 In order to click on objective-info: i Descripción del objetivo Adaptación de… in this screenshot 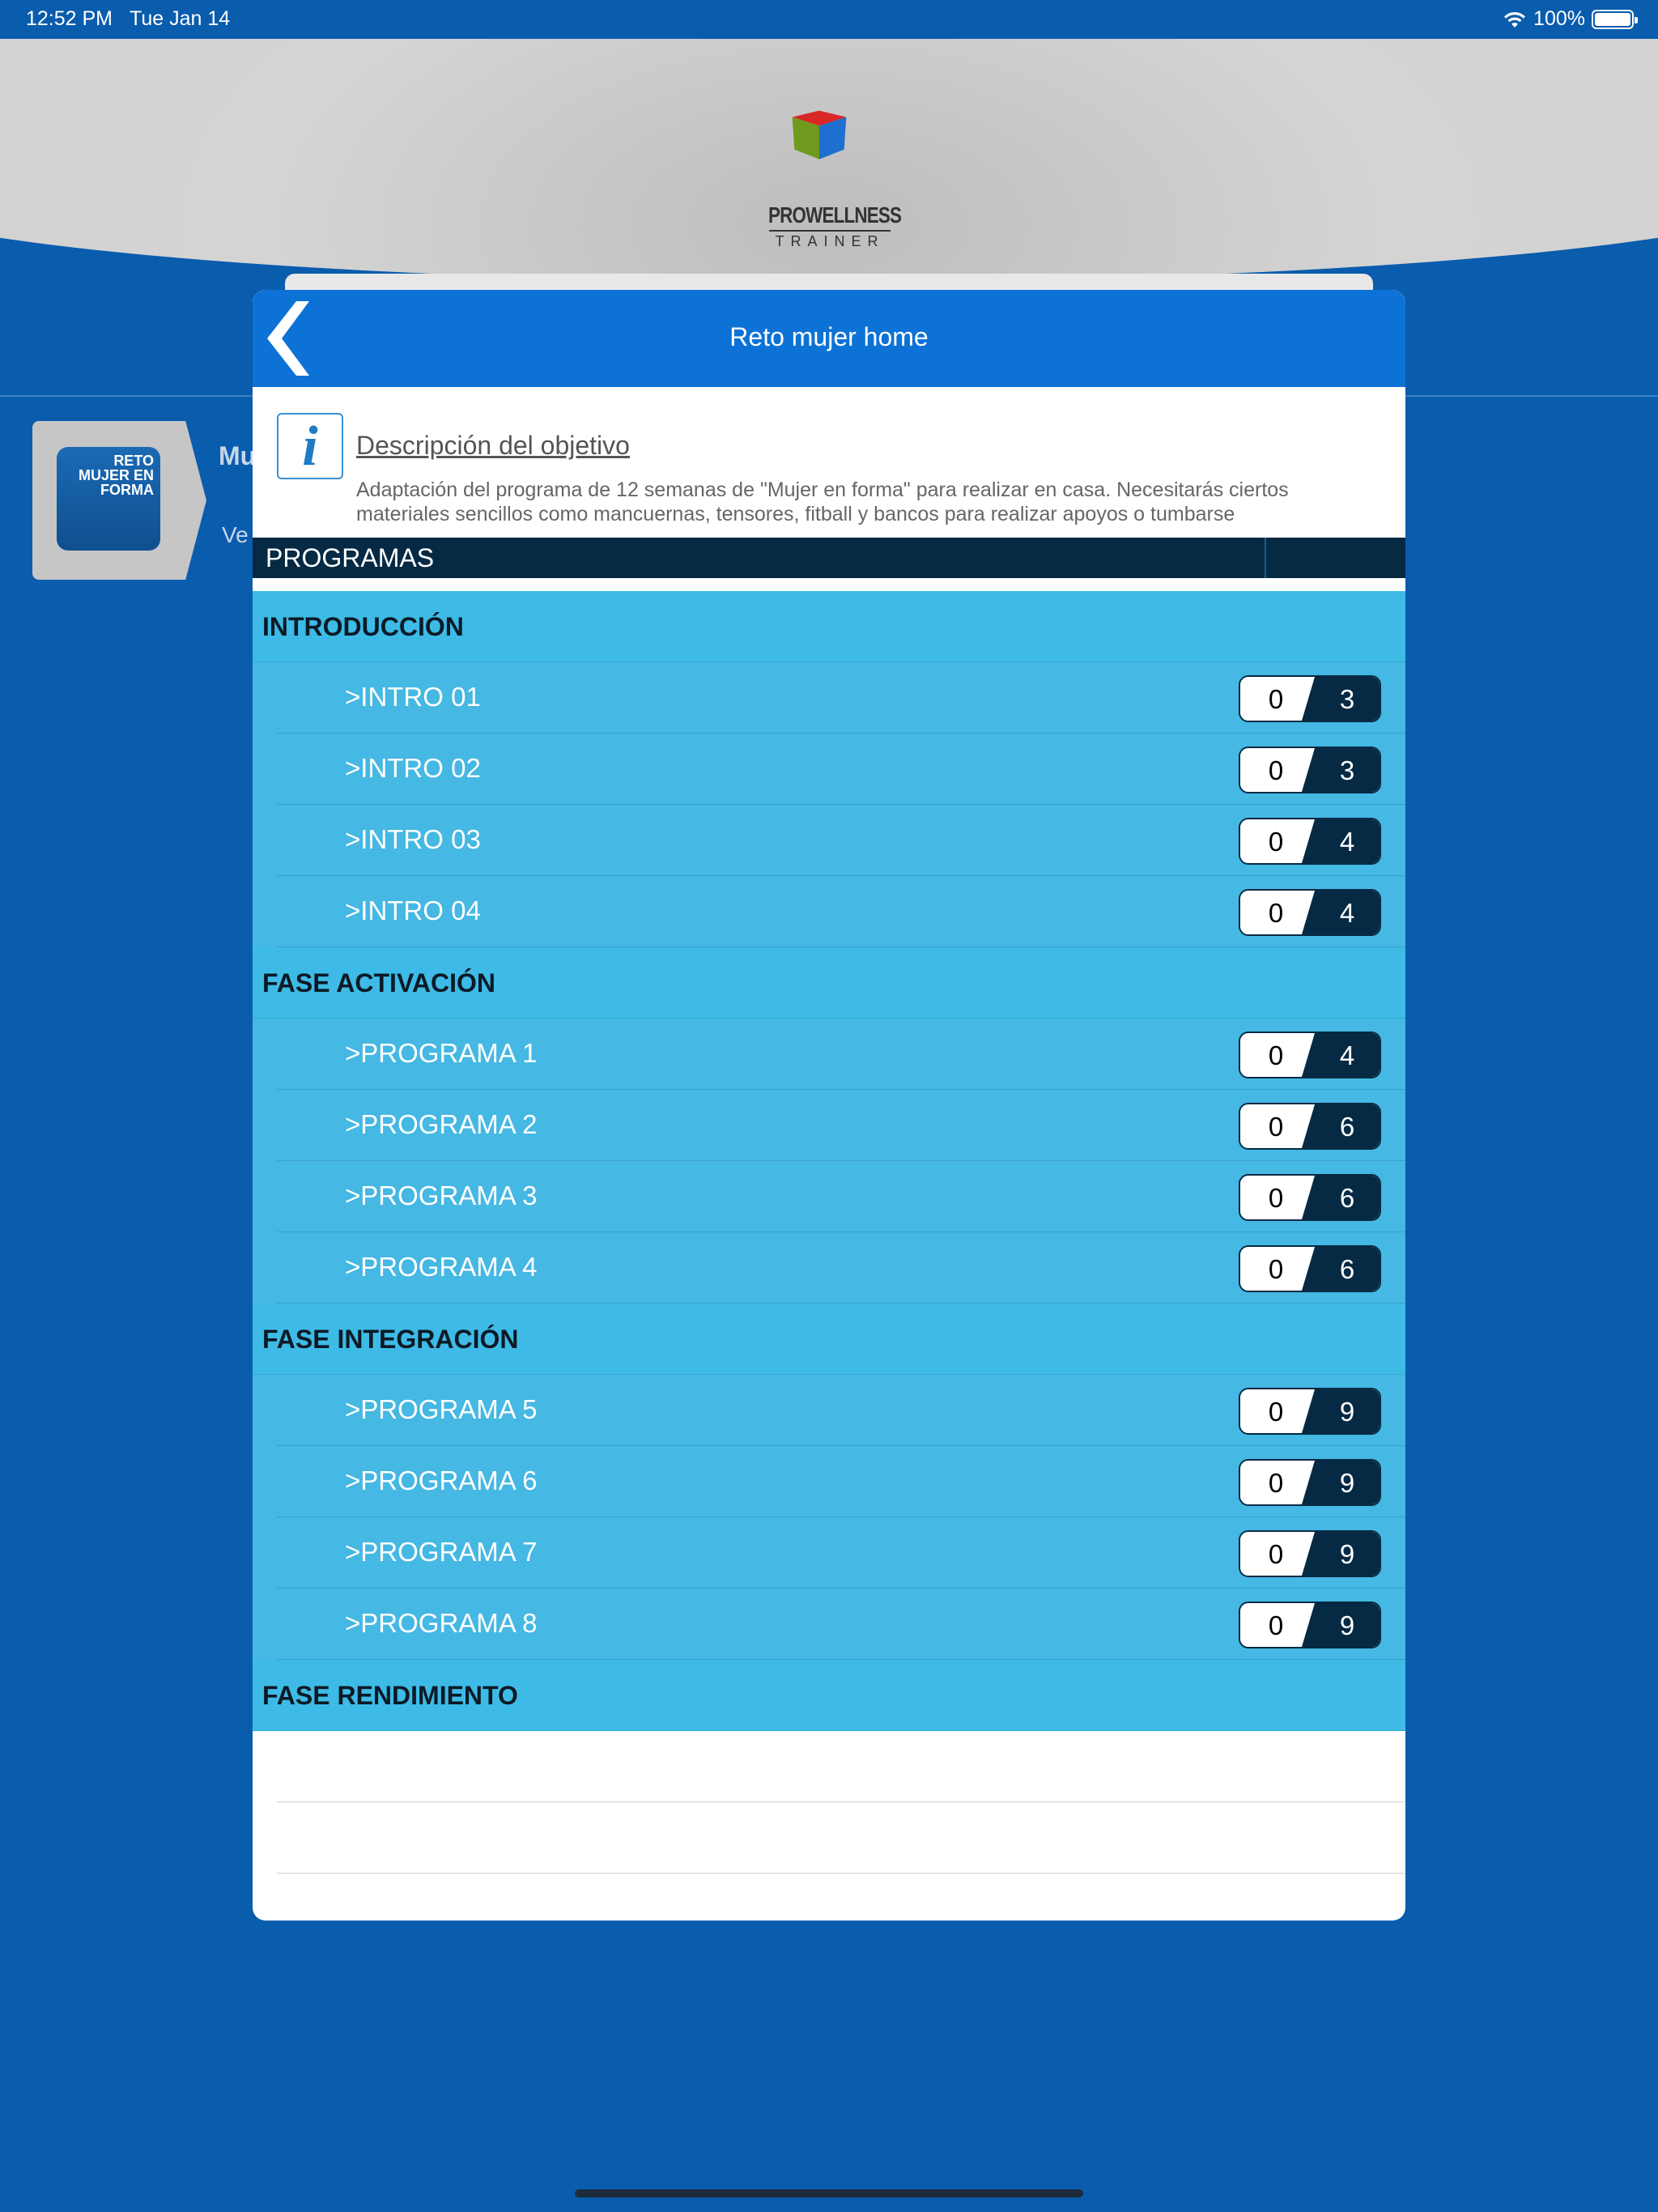, I will do `click(829, 463)`.